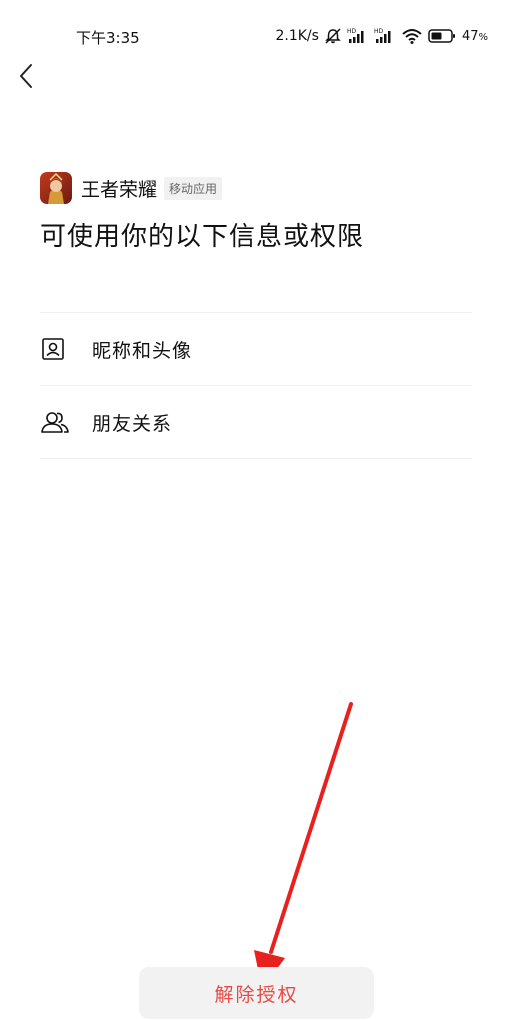 The height and width of the screenshot is (1020, 513). I want to click on battery-icon, so click(442, 36).